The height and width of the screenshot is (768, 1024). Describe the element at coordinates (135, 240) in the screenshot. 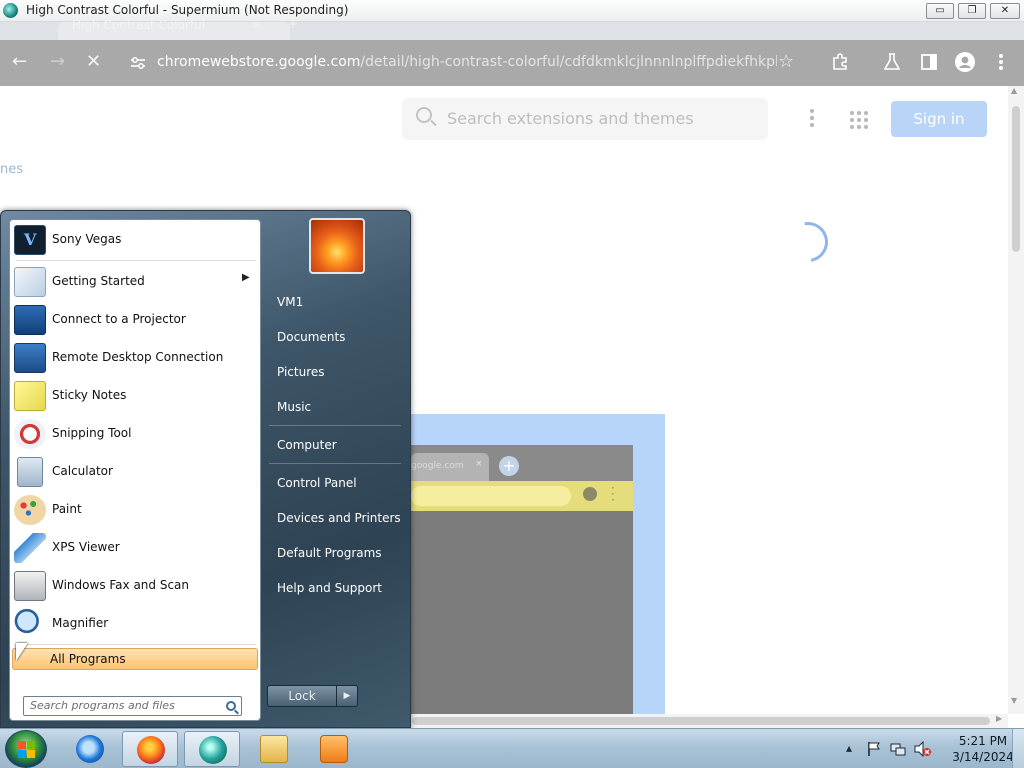

I see `pinned-sony-vegas: V Sony Vegas` at that location.